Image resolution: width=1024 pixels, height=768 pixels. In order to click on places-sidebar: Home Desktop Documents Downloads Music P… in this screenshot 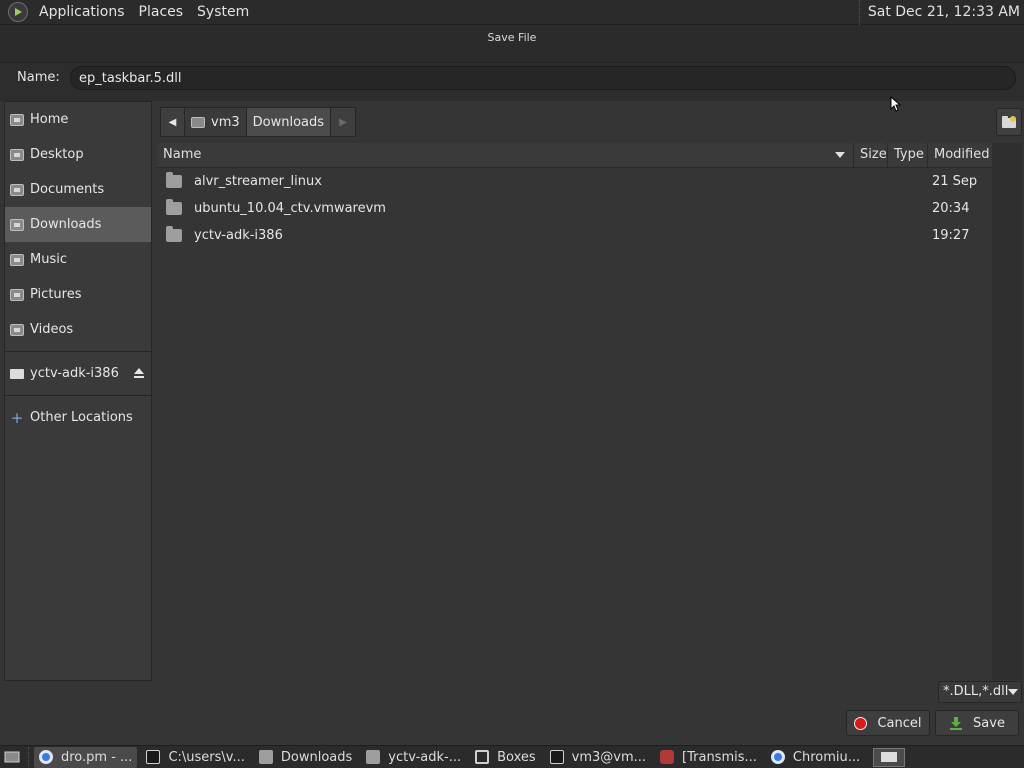, I will do `click(78, 391)`.